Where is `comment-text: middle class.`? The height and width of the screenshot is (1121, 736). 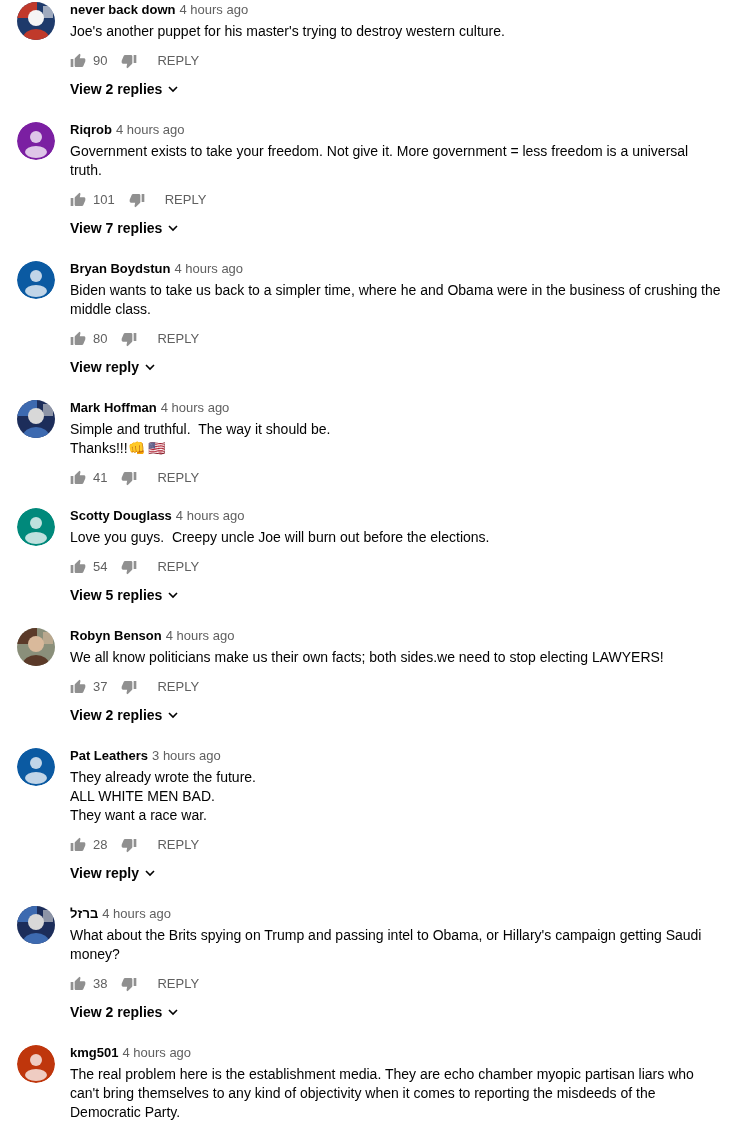
comment-text: middle class. is located at coordinates (111, 309).